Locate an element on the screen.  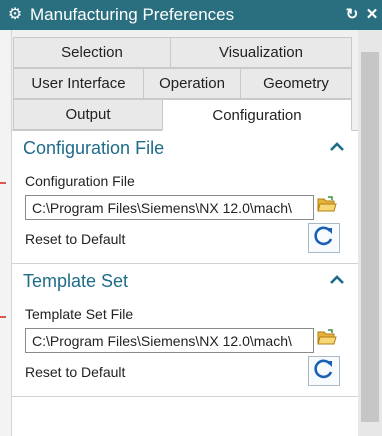
tab-user-interface: User Interface is located at coordinates (78, 83).